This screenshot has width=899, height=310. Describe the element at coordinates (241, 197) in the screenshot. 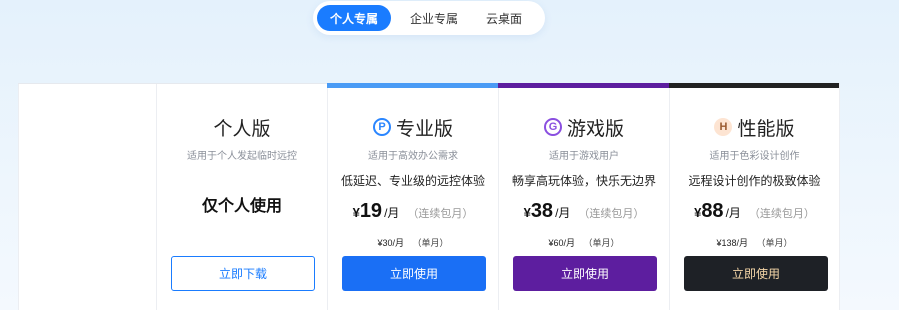

I see `plan-card-personal: 个人版 适用于个人发起临时远控 仅个人使用 立即下载` at that location.